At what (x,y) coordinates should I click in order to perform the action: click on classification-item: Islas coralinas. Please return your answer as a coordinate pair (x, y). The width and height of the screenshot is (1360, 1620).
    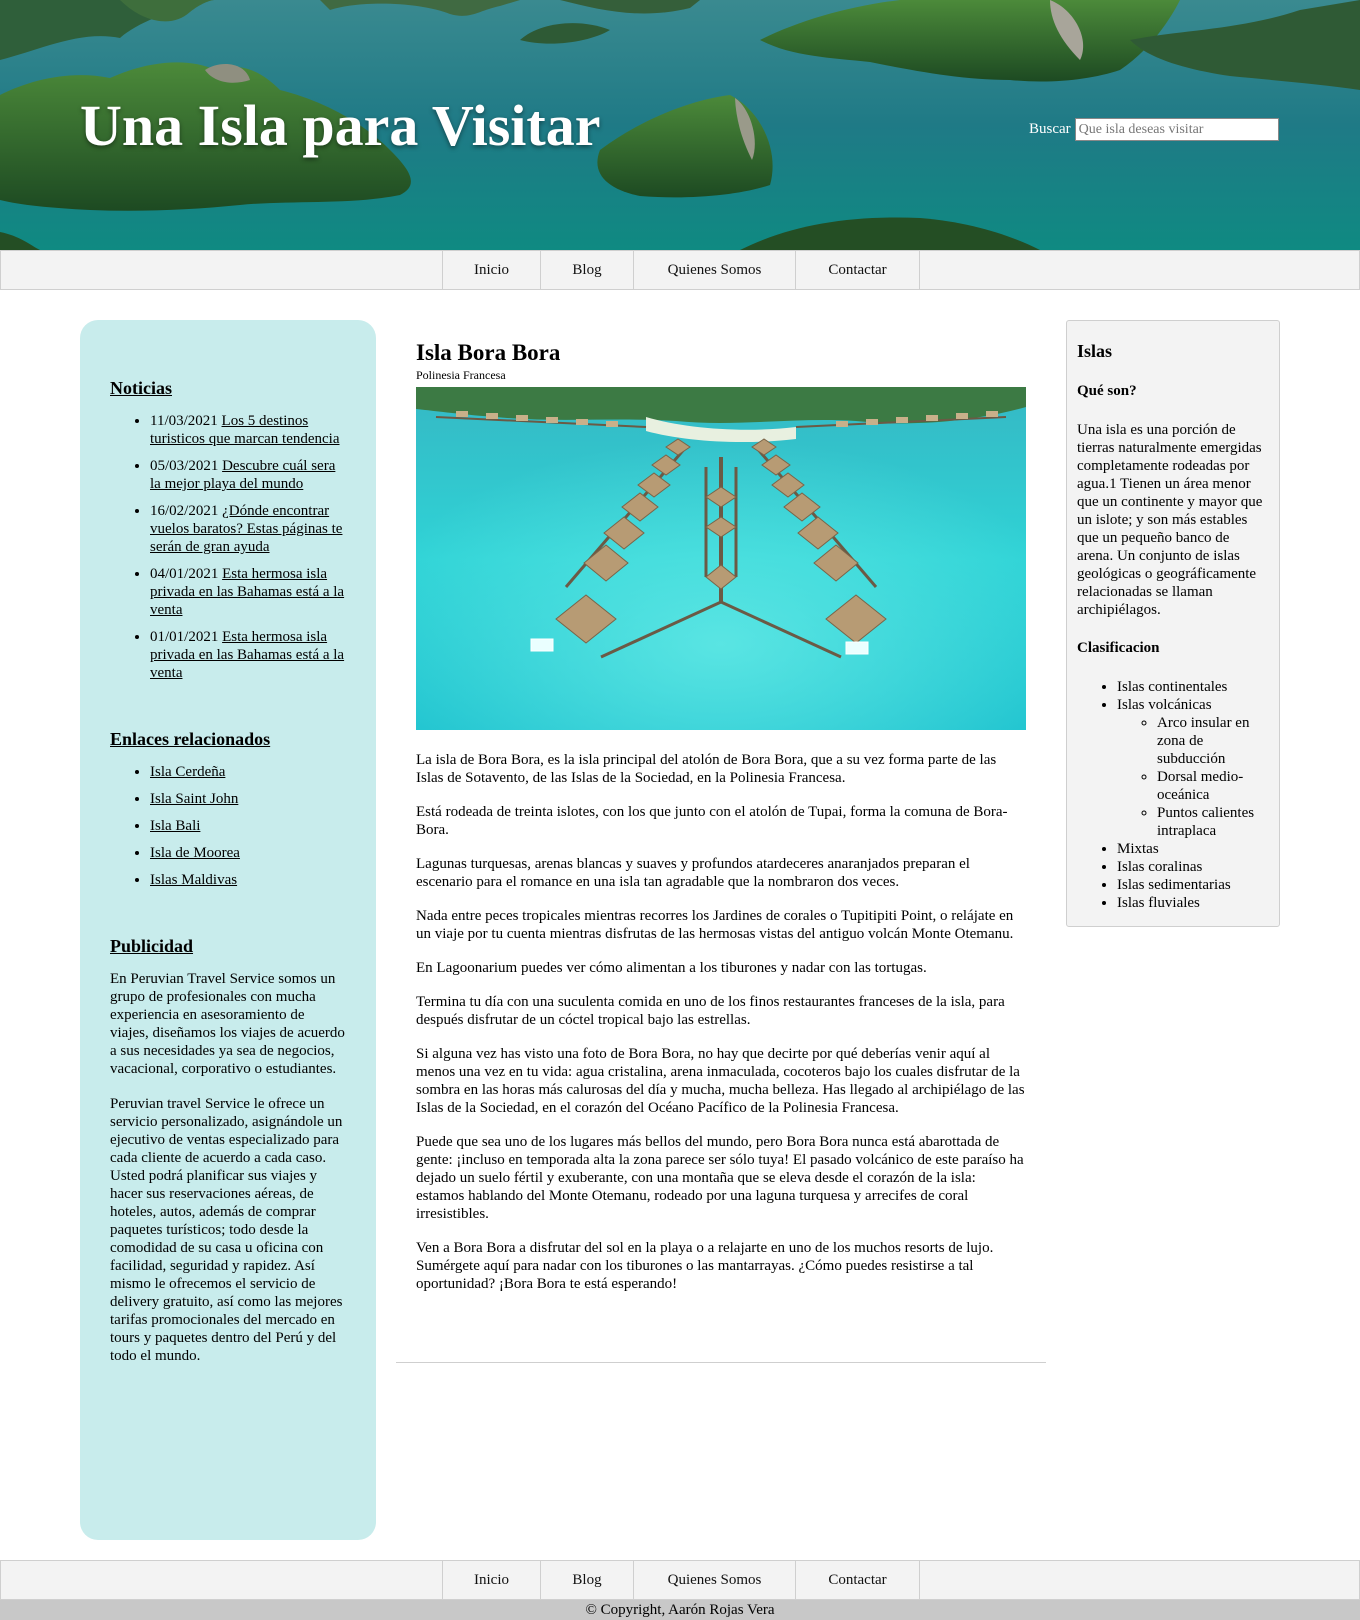
    Looking at the image, I should click on (1193, 867).